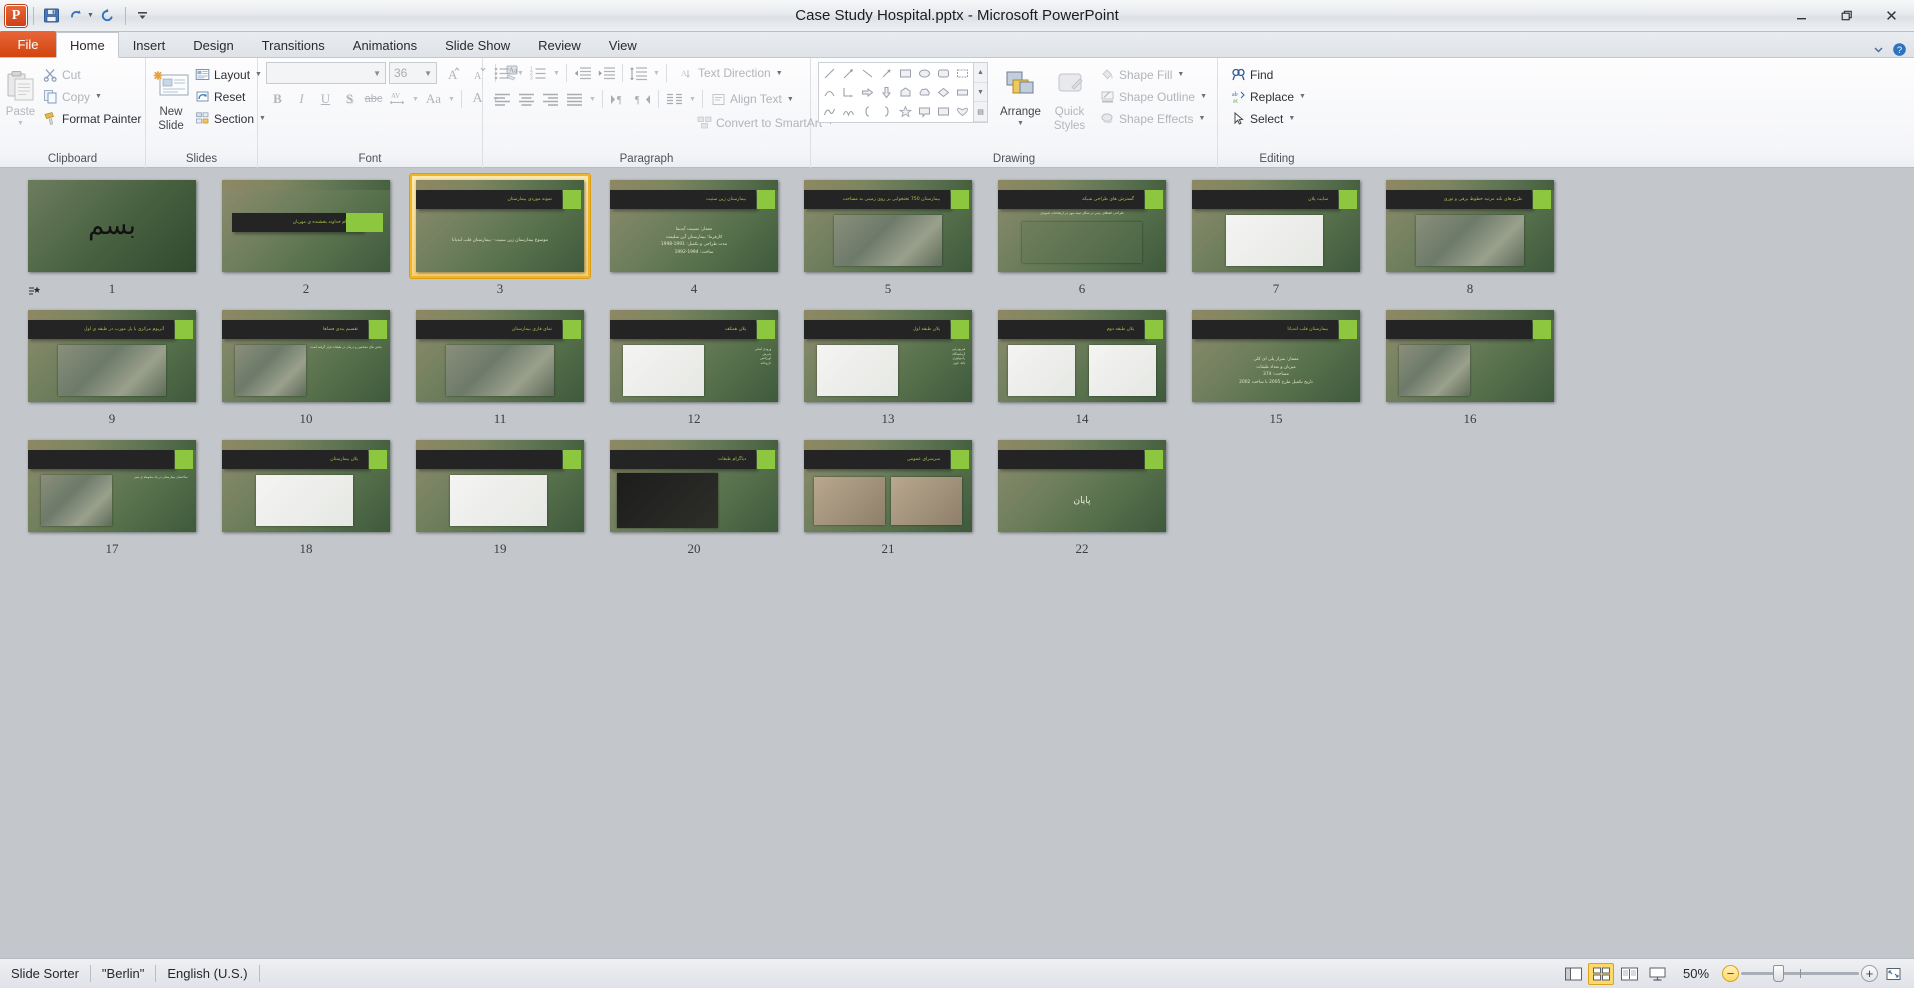 This screenshot has width=1914, height=988. I want to click on shape-fill-dropdown-icon: ▼, so click(1180, 74).